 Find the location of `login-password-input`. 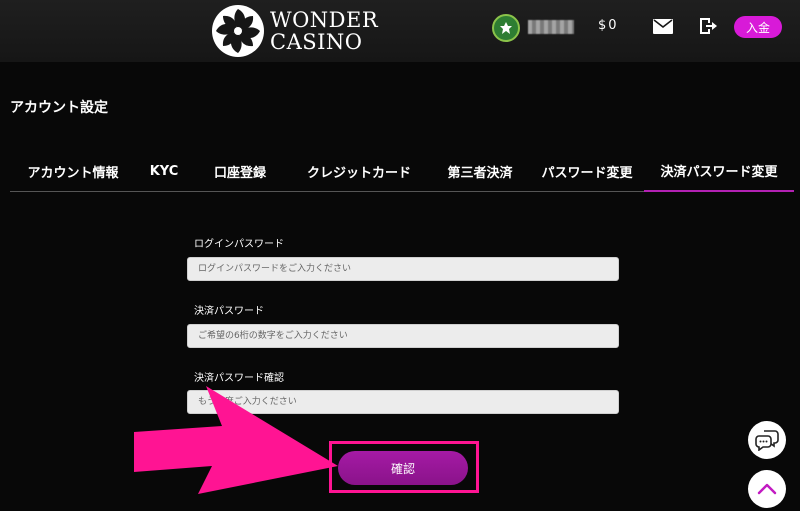

login-password-input is located at coordinates (403, 269).